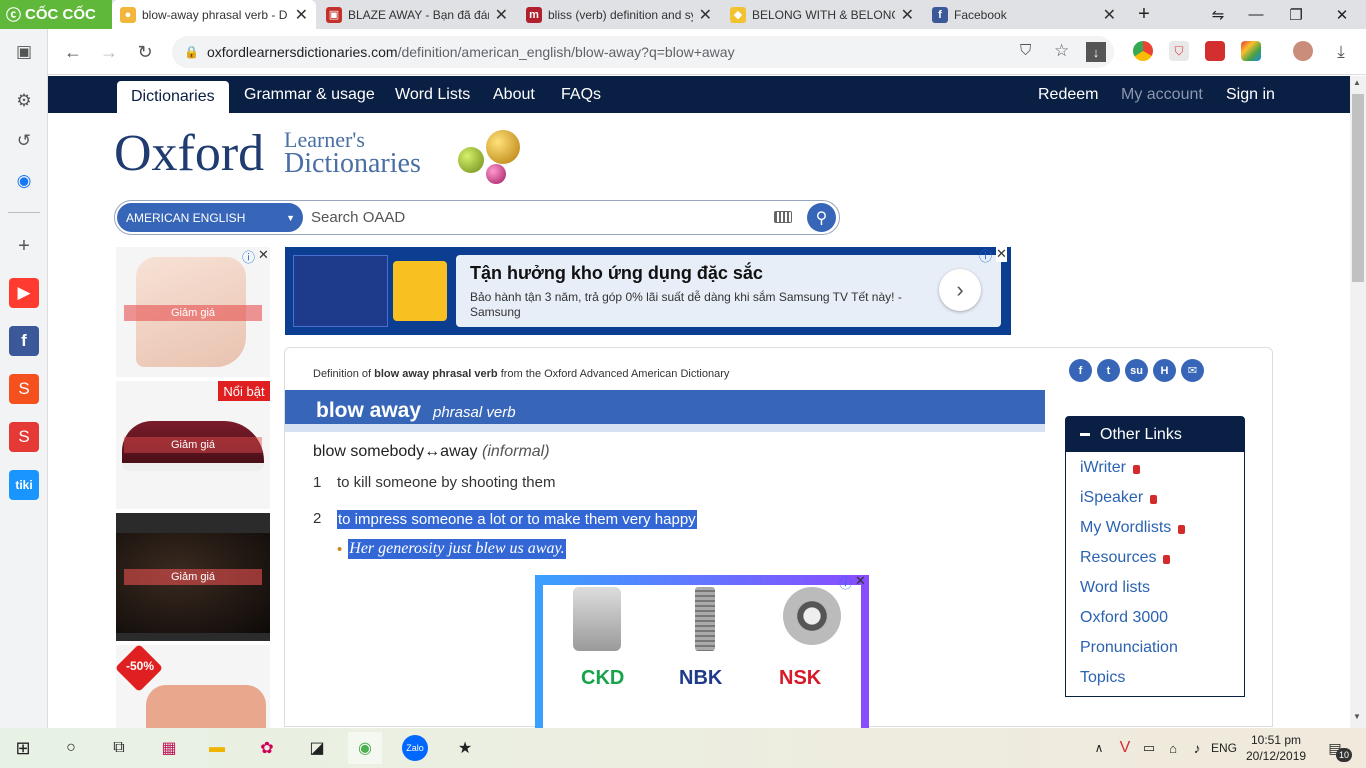  What do you see at coordinates (1342, 14) in the screenshot?
I see `close-window-icon: ✕` at bounding box center [1342, 14].